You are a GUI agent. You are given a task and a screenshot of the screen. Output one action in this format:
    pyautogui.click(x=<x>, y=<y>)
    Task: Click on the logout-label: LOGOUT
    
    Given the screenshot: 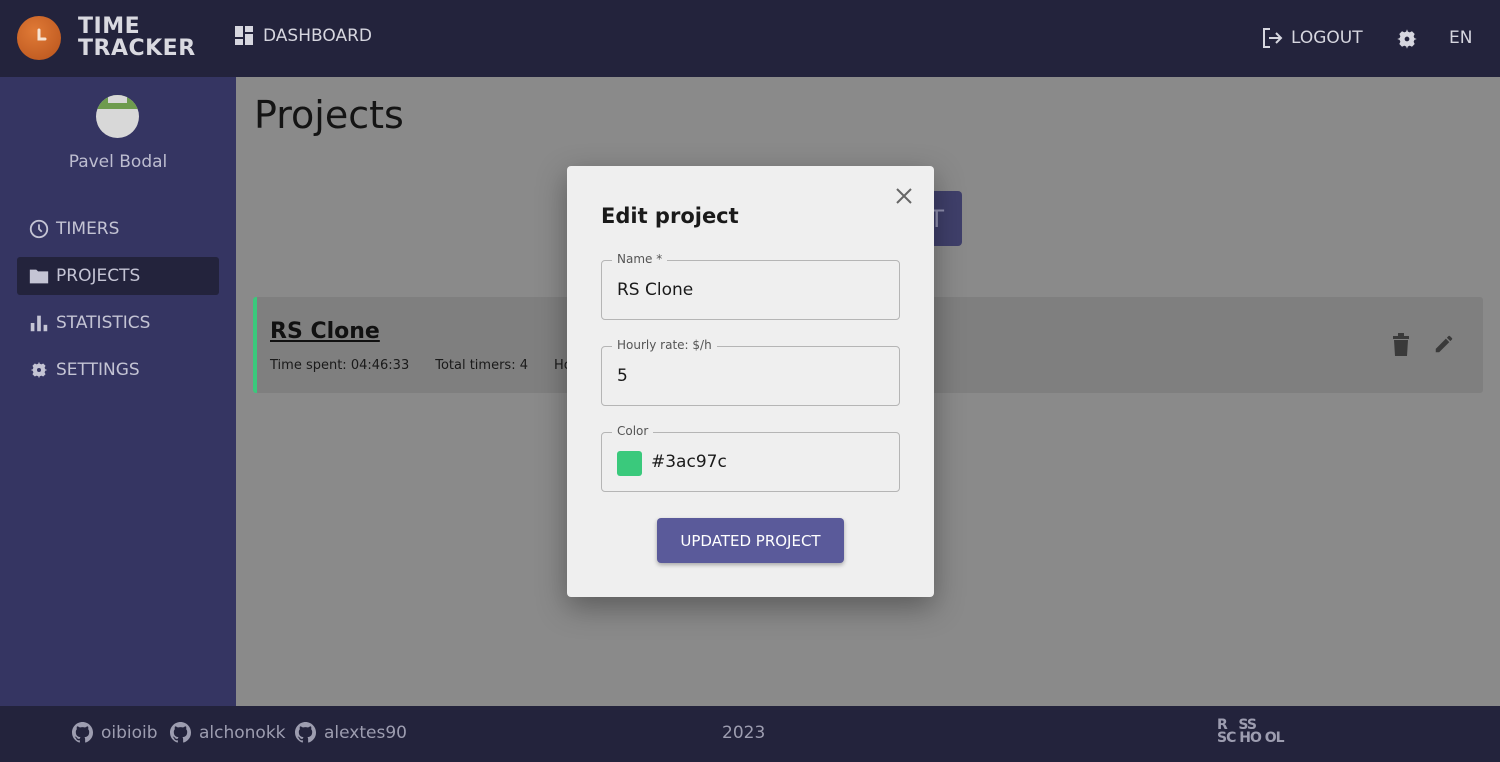 What is the action you would take?
    pyautogui.click(x=1327, y=38)
    